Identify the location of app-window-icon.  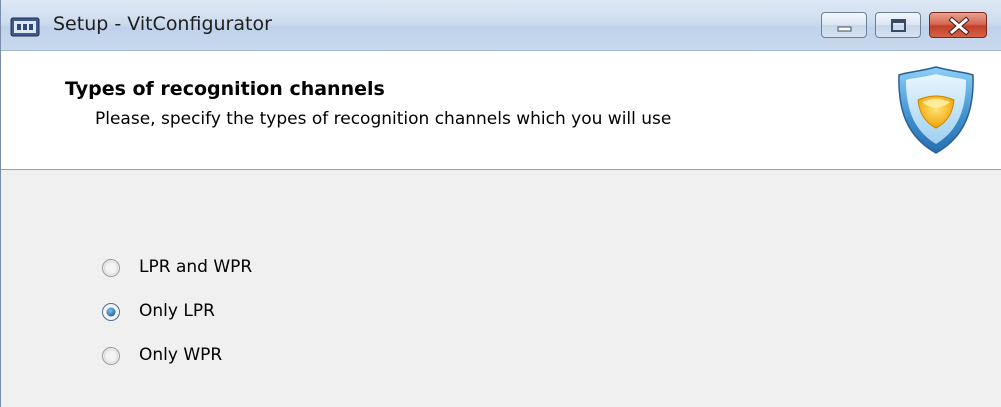
(25, 27).